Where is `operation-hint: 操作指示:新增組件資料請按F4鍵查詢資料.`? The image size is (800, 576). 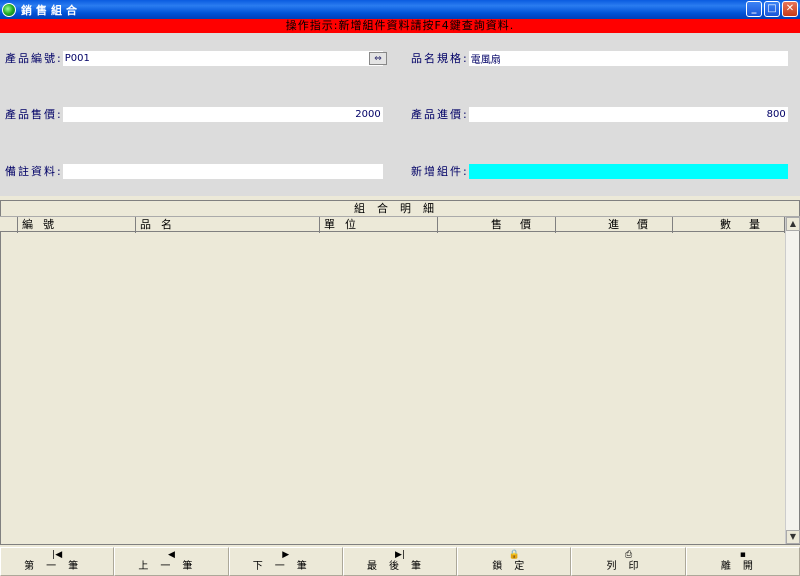
operation-hint: 操作指示:新增組件資料請按F4鍵查詢資料. is located at coordinates (400, 26).